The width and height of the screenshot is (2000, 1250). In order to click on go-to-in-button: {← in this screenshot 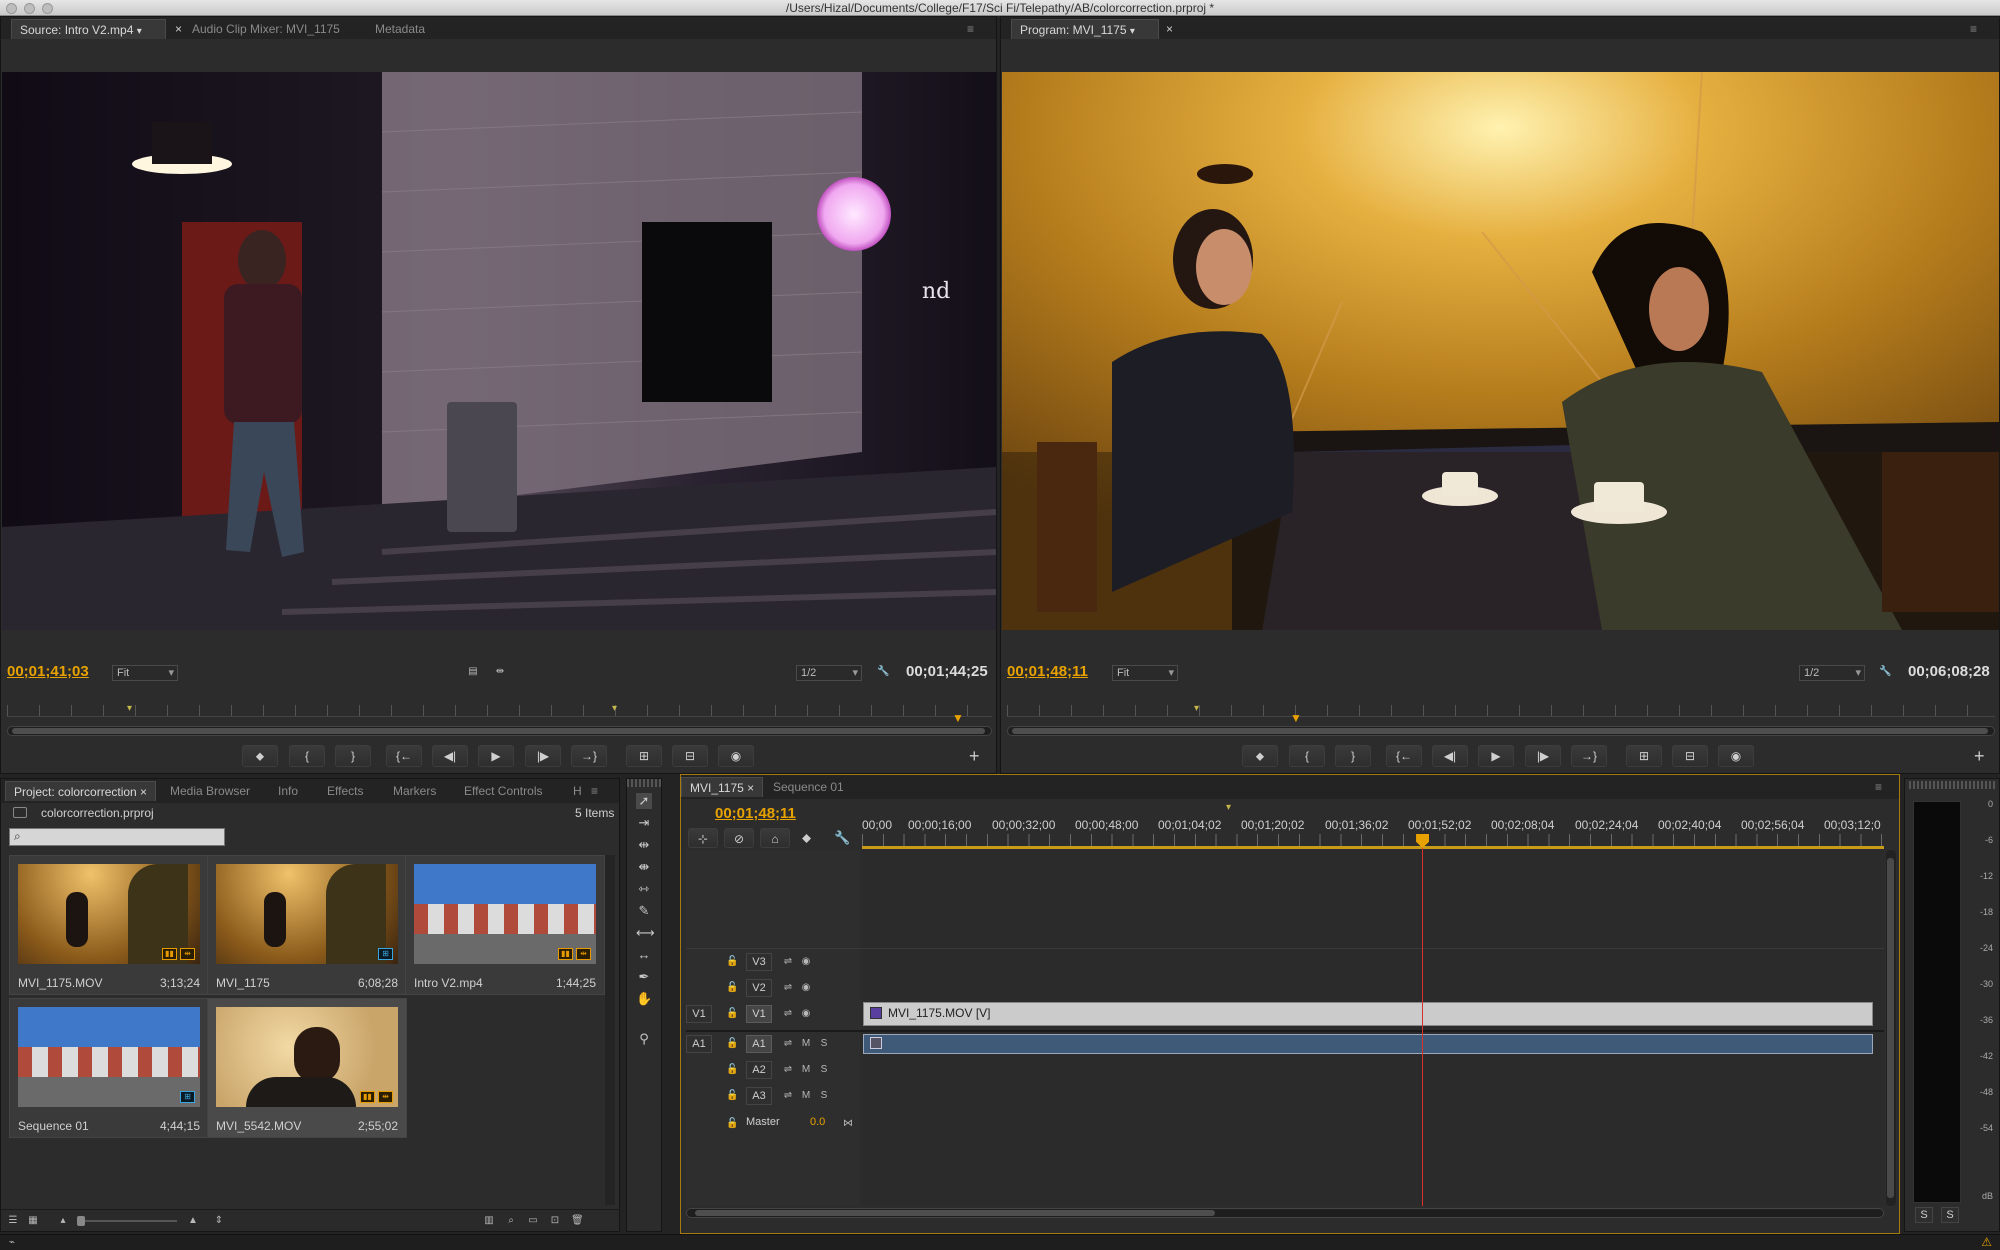, I will do `click(1404, 756)`.